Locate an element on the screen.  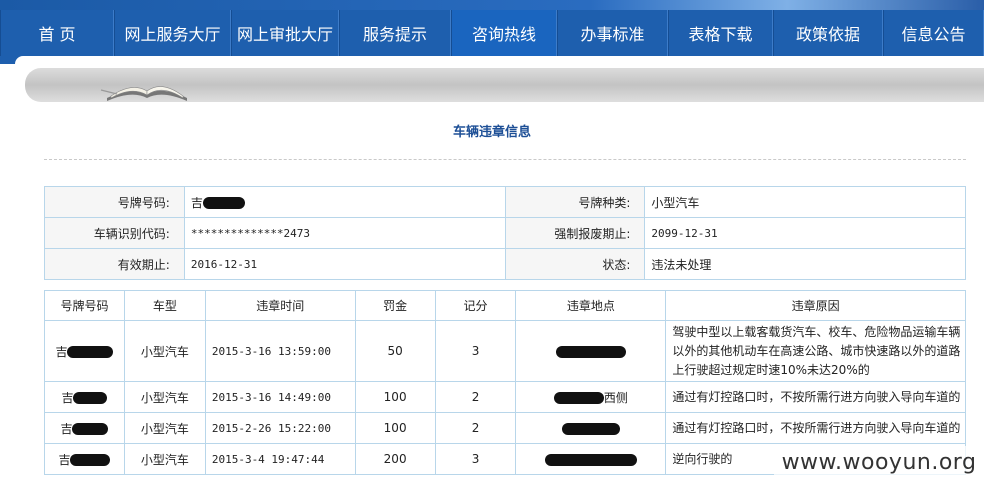
column-header: 记分 is located at coordinates (475, 305).